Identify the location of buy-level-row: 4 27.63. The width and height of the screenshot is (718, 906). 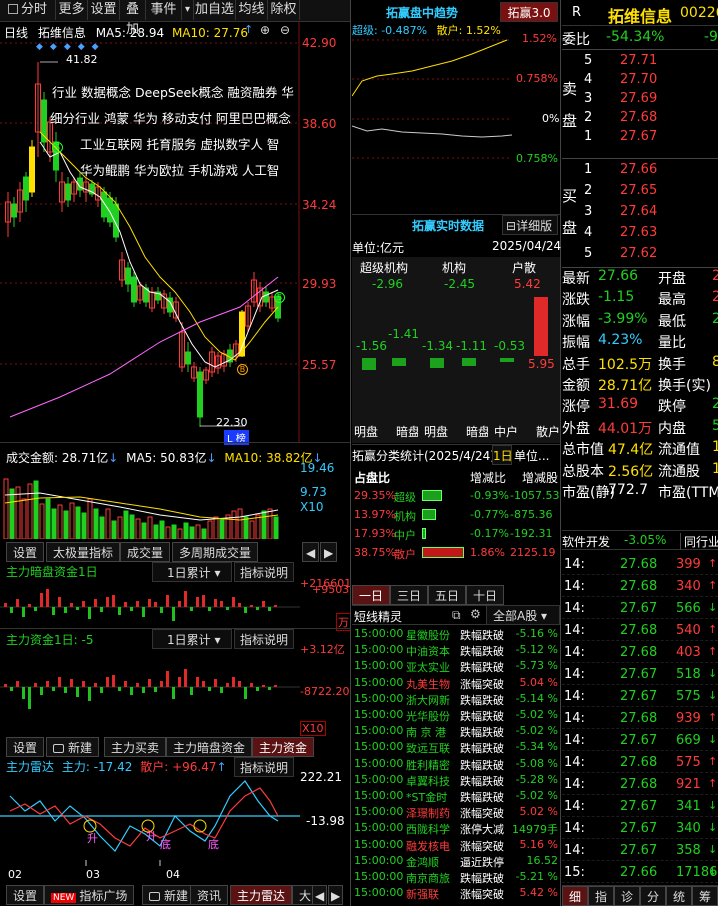
(640, 233).